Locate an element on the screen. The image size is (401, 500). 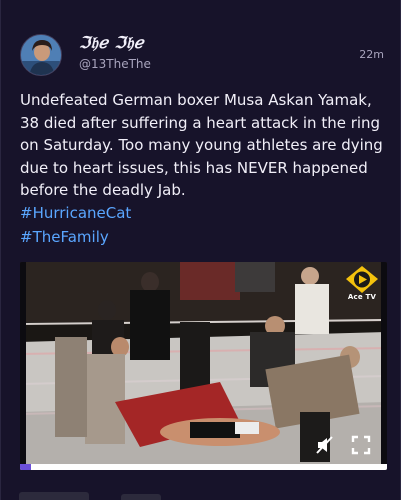
author-display-name: ℑ𝔥ℯ ℑ𝔥ℯ is located at coordinates (111, 43).